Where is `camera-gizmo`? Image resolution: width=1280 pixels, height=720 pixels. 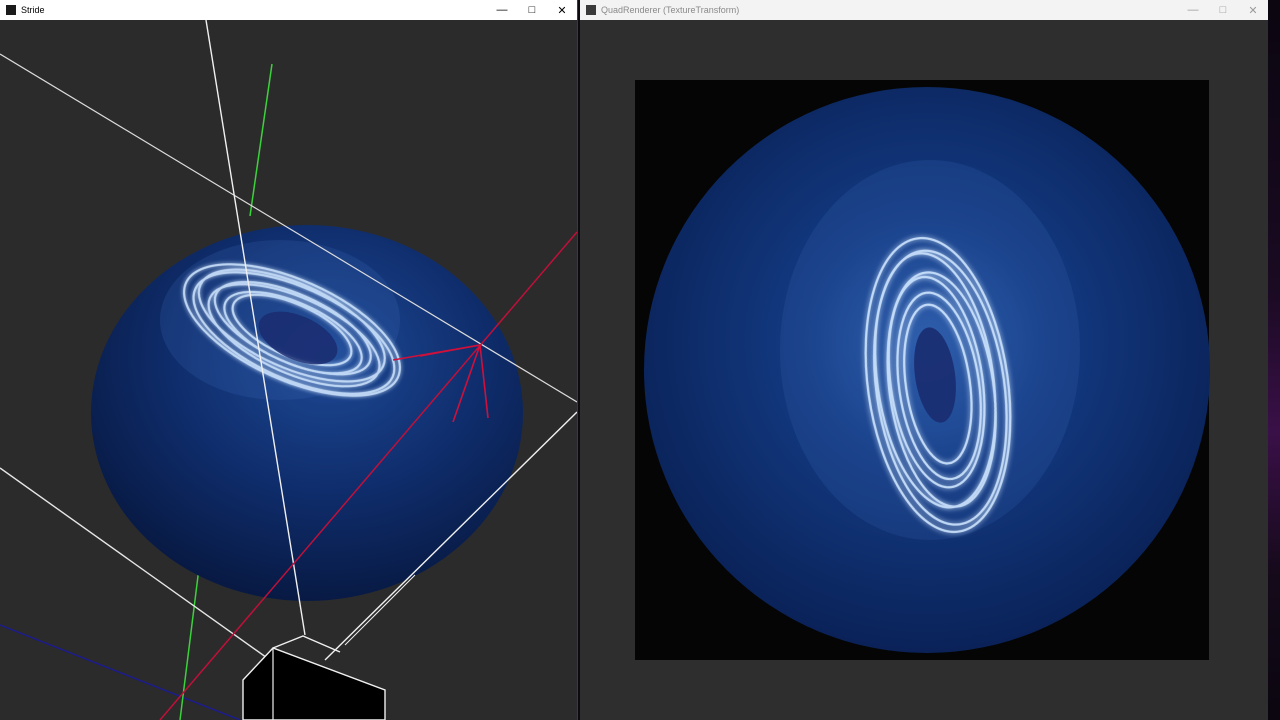
camera-gizmo is located at coordinates (314, 677).